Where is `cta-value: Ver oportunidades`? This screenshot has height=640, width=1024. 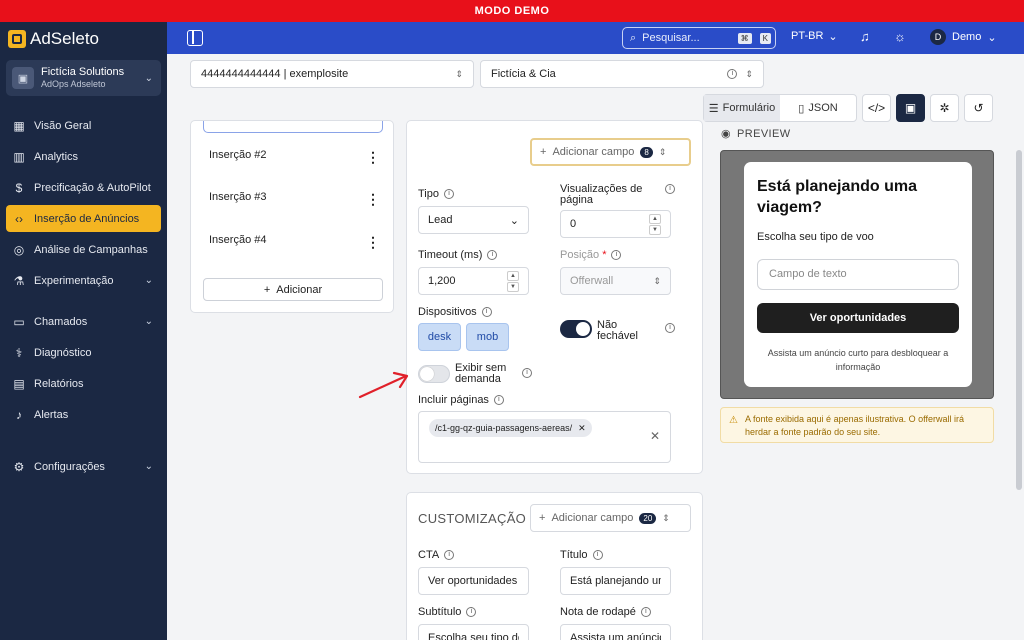 cta-value: Ver oportunidades is located at coordinates (473, 581).